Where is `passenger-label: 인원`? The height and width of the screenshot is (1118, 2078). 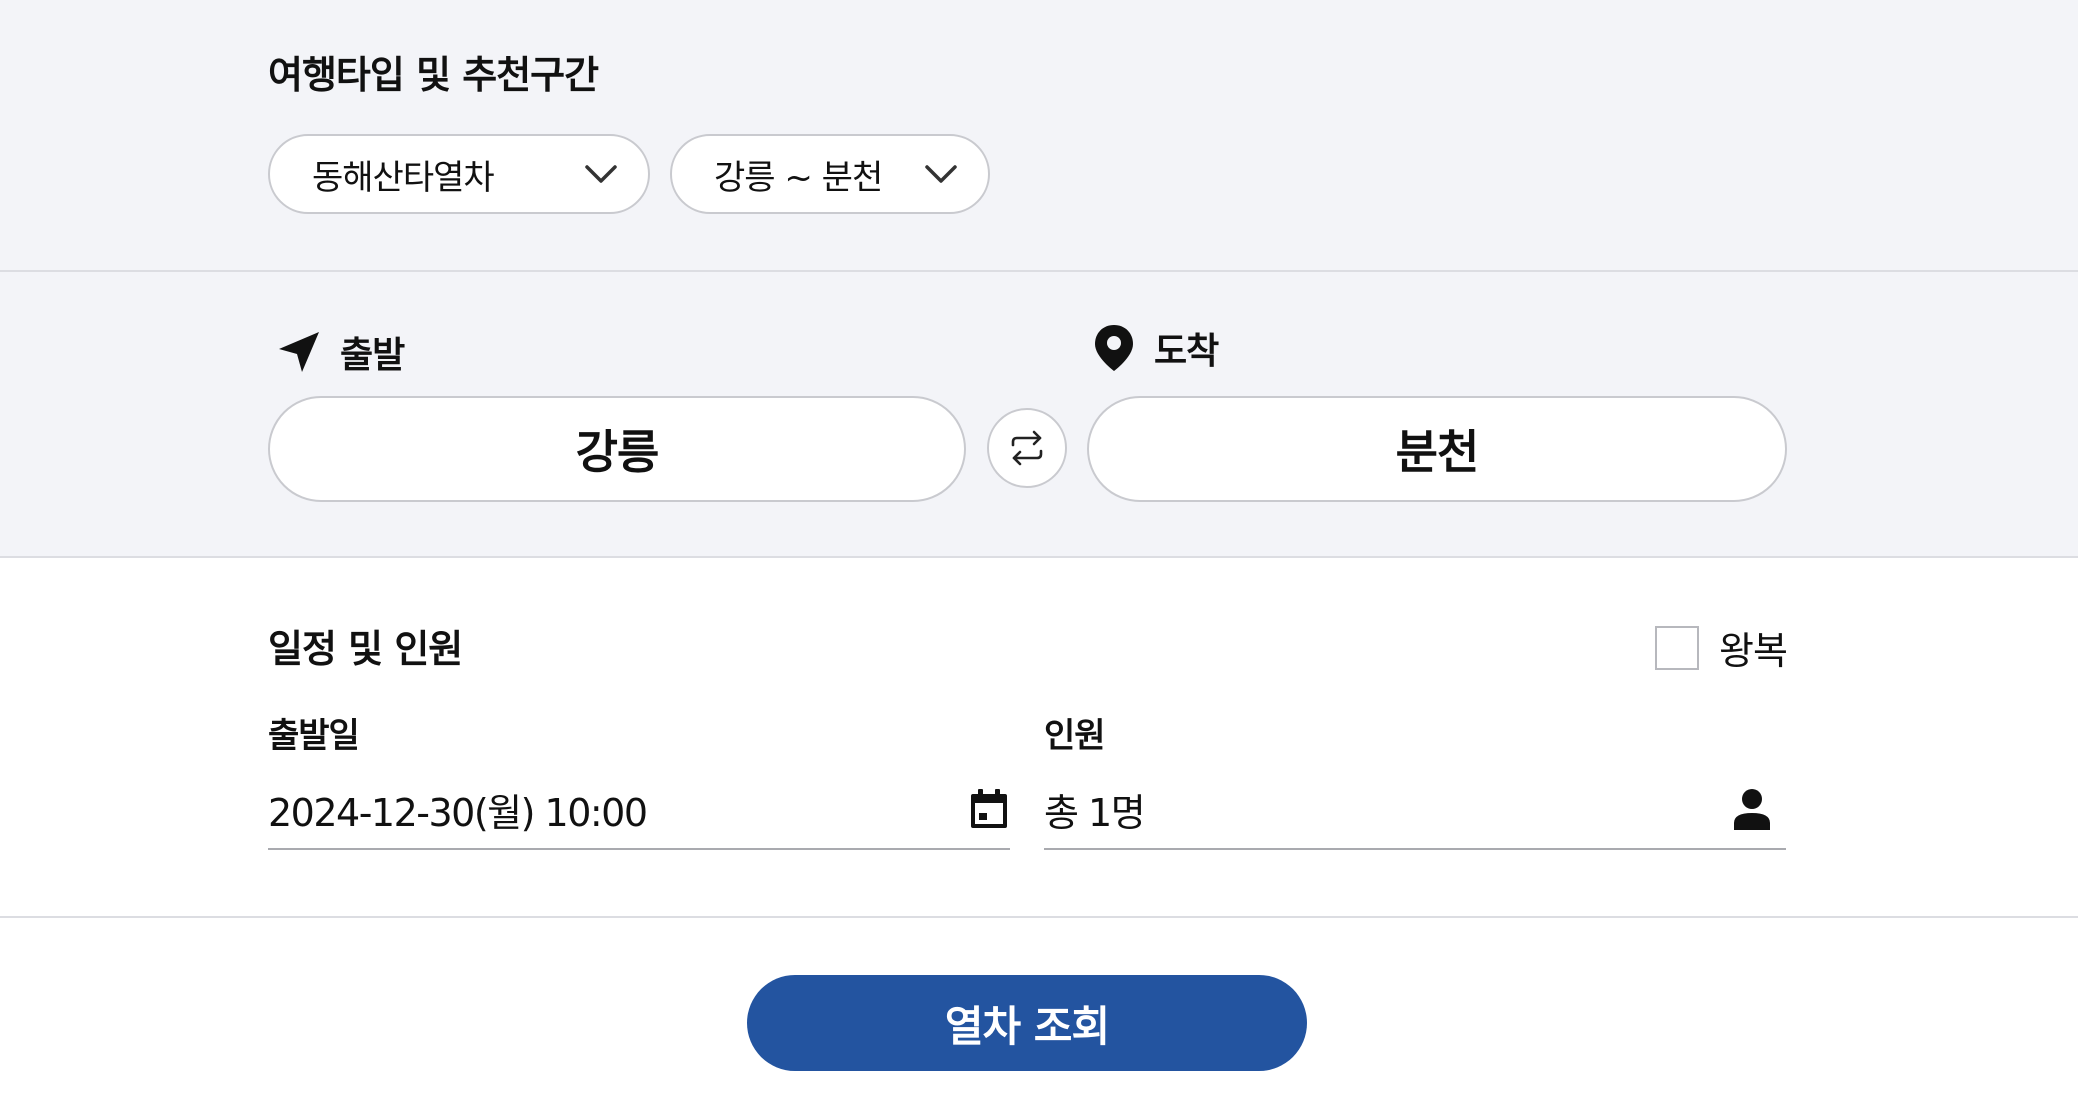
passenger-label: 인원 is located at coordinates (1075, 736).